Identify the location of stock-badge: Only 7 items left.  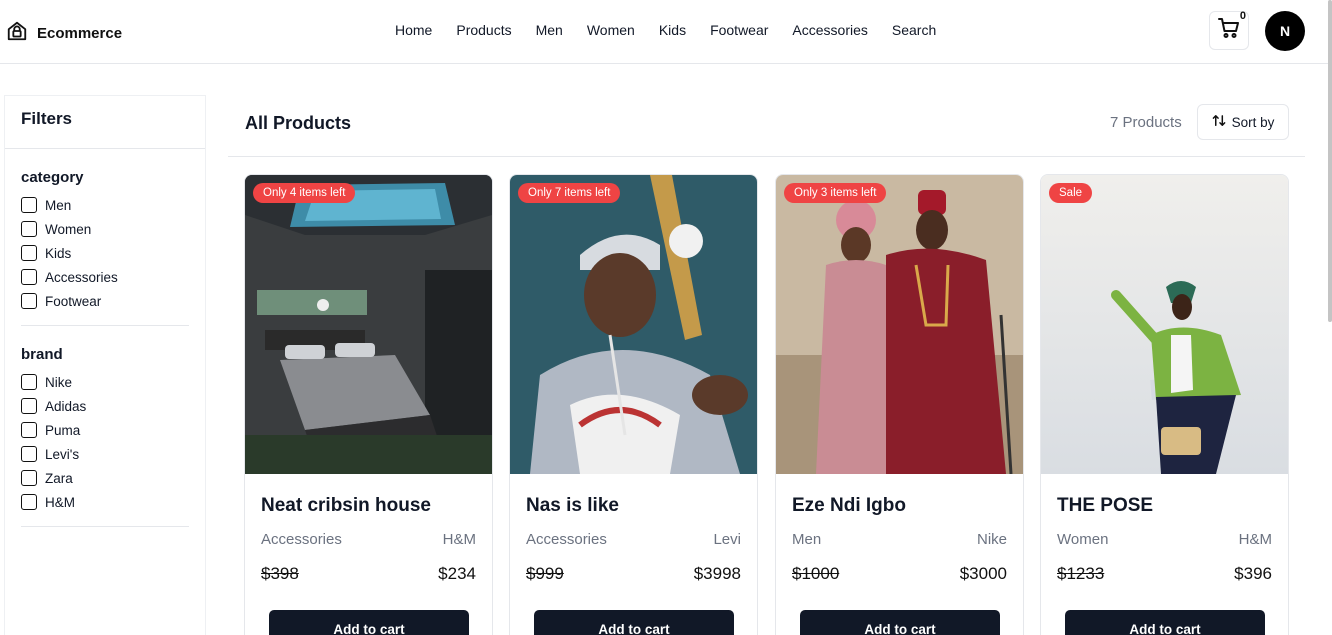
(569, 193).